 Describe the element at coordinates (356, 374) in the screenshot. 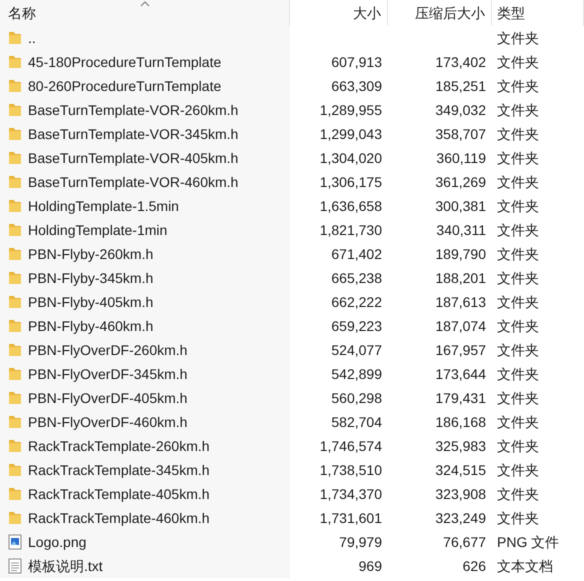

I see `size-cell-text: 542,899` at that location.